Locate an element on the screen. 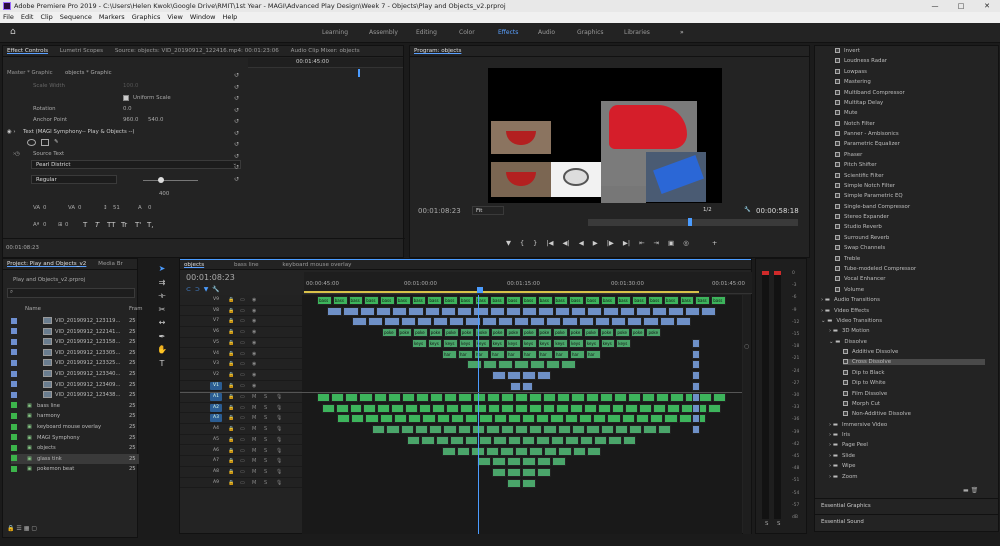 The width and height of the screenshot is (1000, 546). project-item: VID_20190912_123325... 25 is located at coordinates (75, 363).